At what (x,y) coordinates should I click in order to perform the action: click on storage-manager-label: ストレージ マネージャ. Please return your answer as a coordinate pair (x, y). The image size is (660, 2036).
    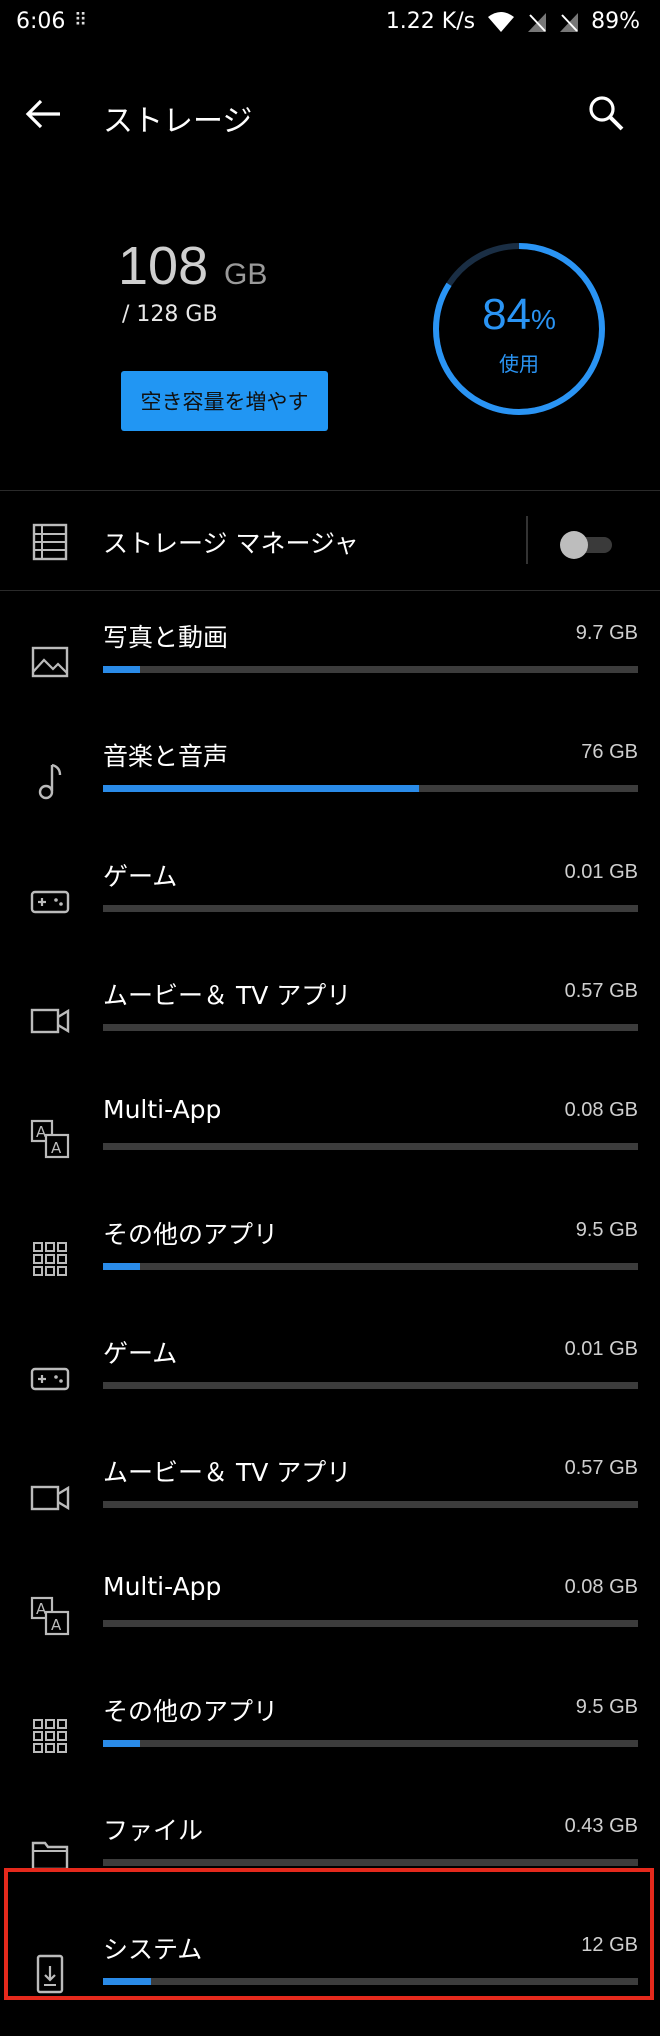
    Looking at the image, I should click on (231, 543).